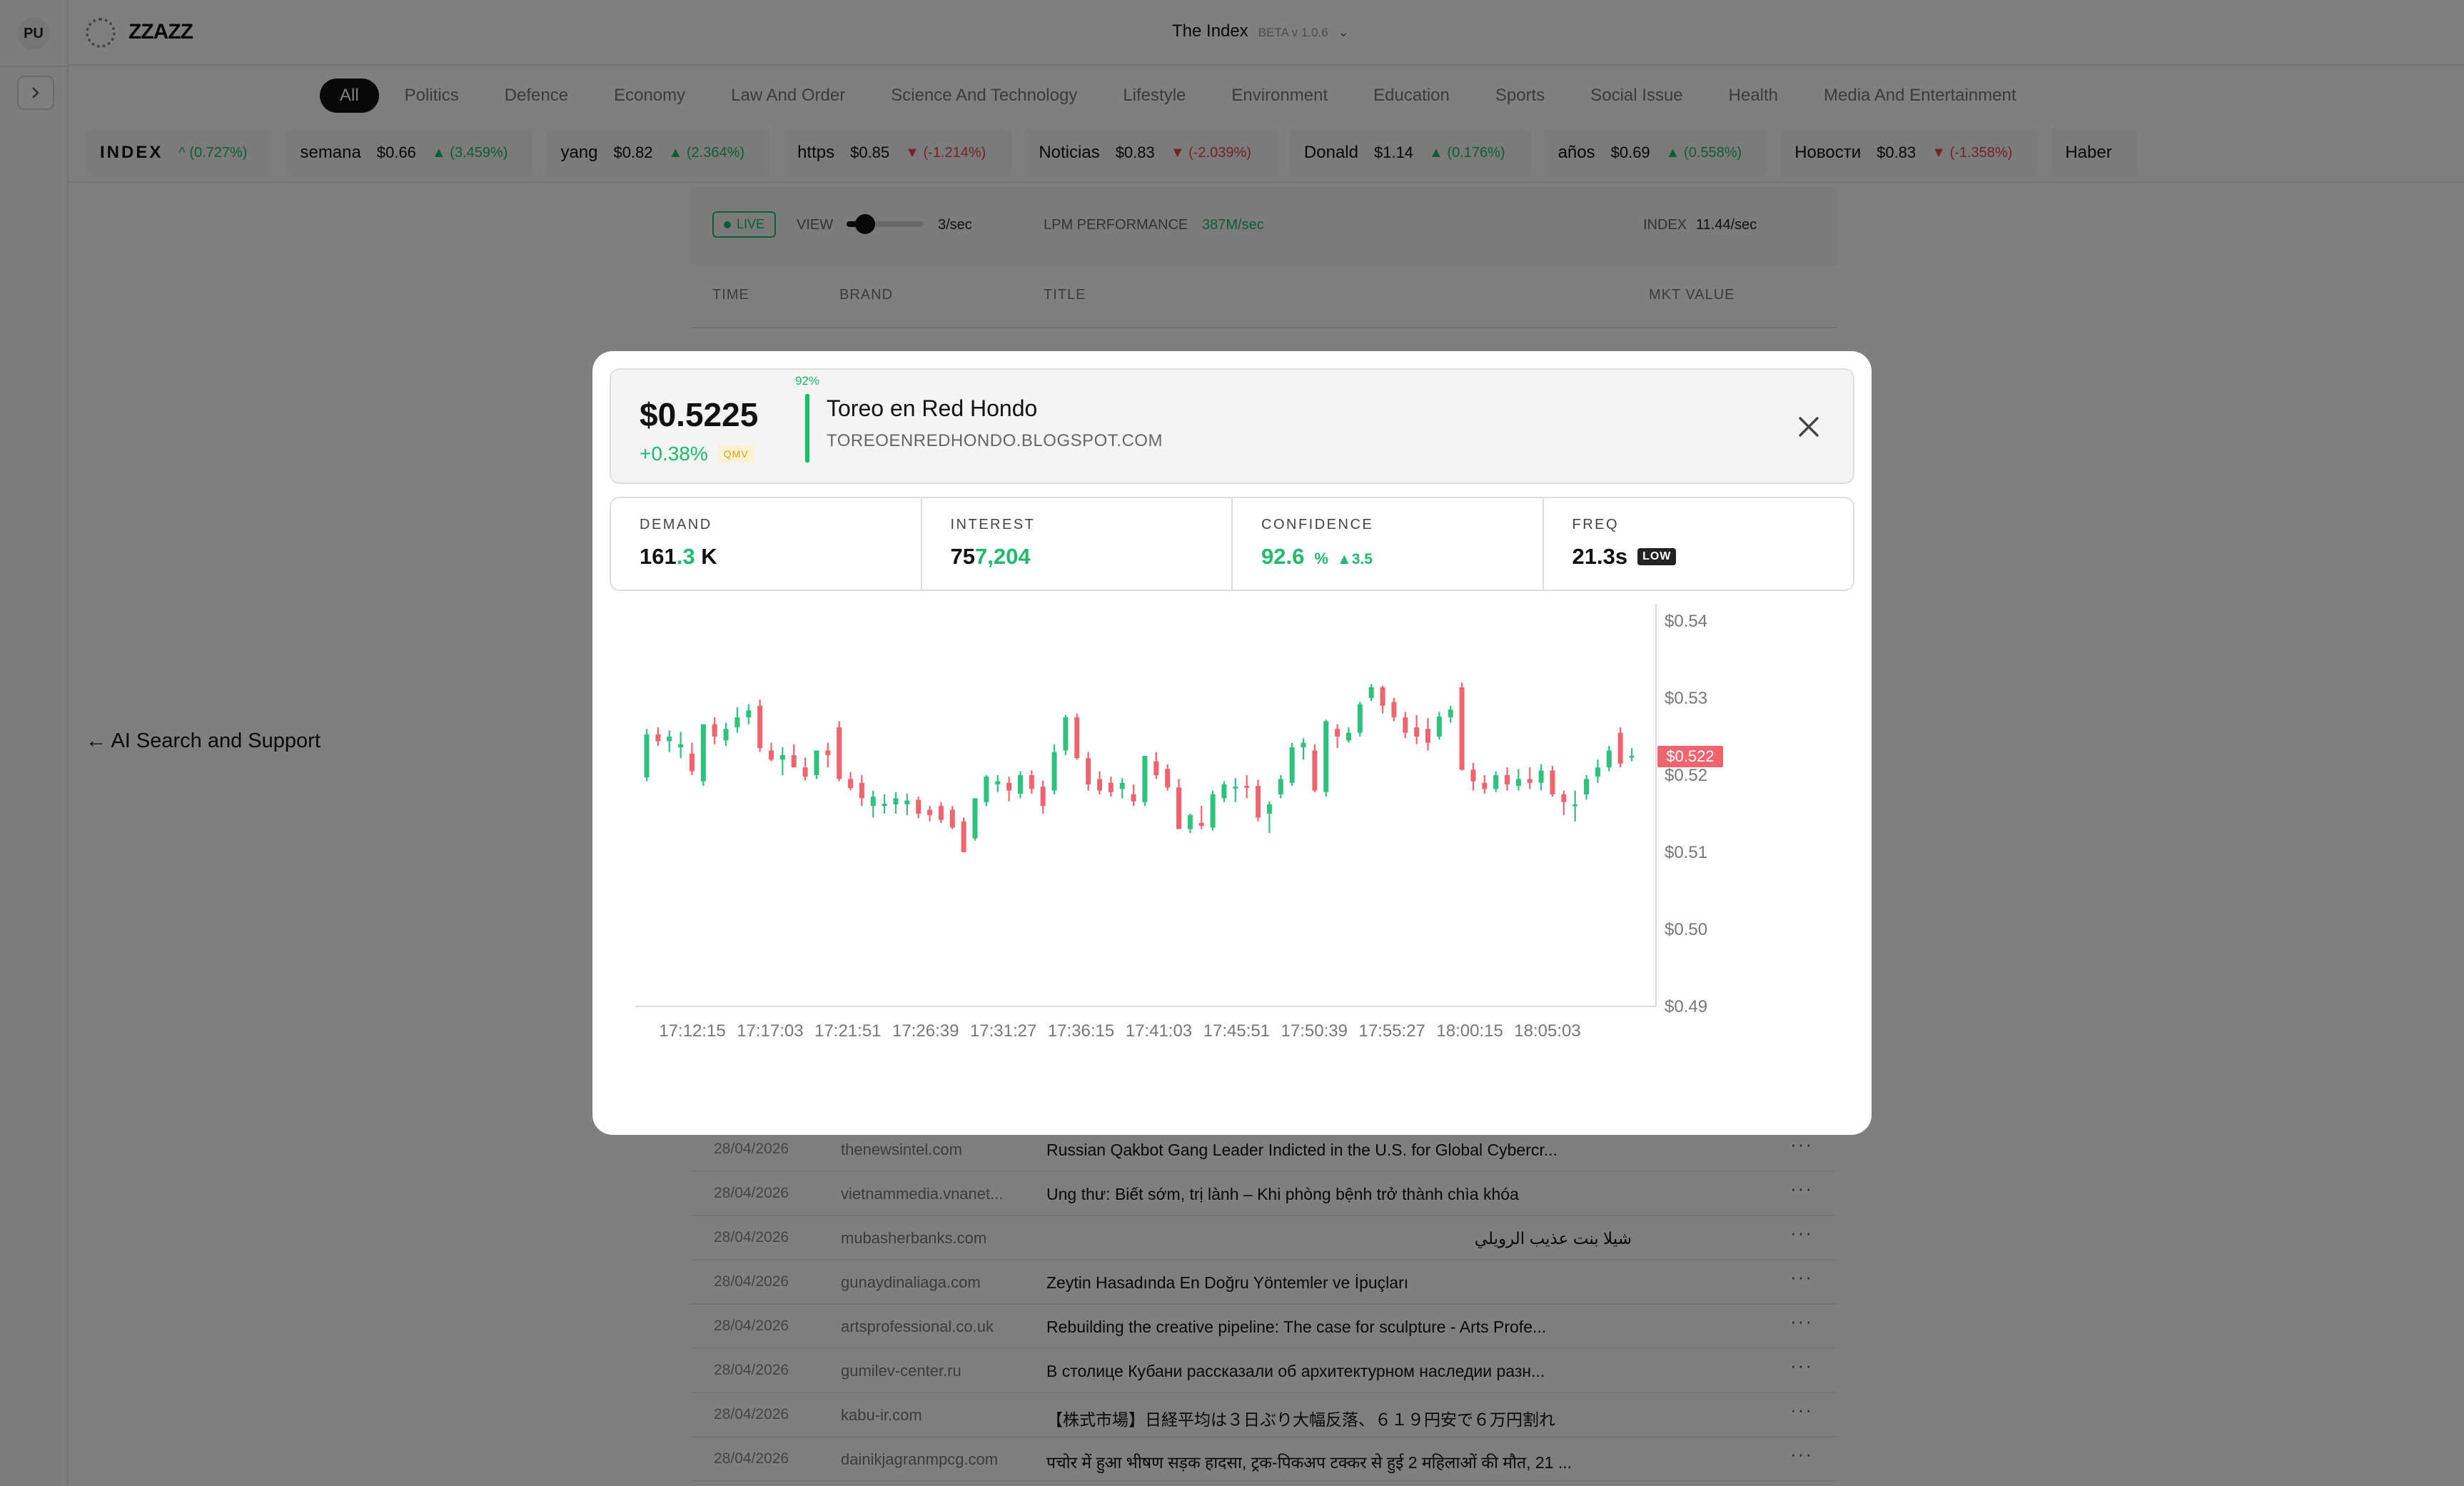 The image size is (2464, 1486). I want to click on change-value: +0.38%, so click(674, 454).